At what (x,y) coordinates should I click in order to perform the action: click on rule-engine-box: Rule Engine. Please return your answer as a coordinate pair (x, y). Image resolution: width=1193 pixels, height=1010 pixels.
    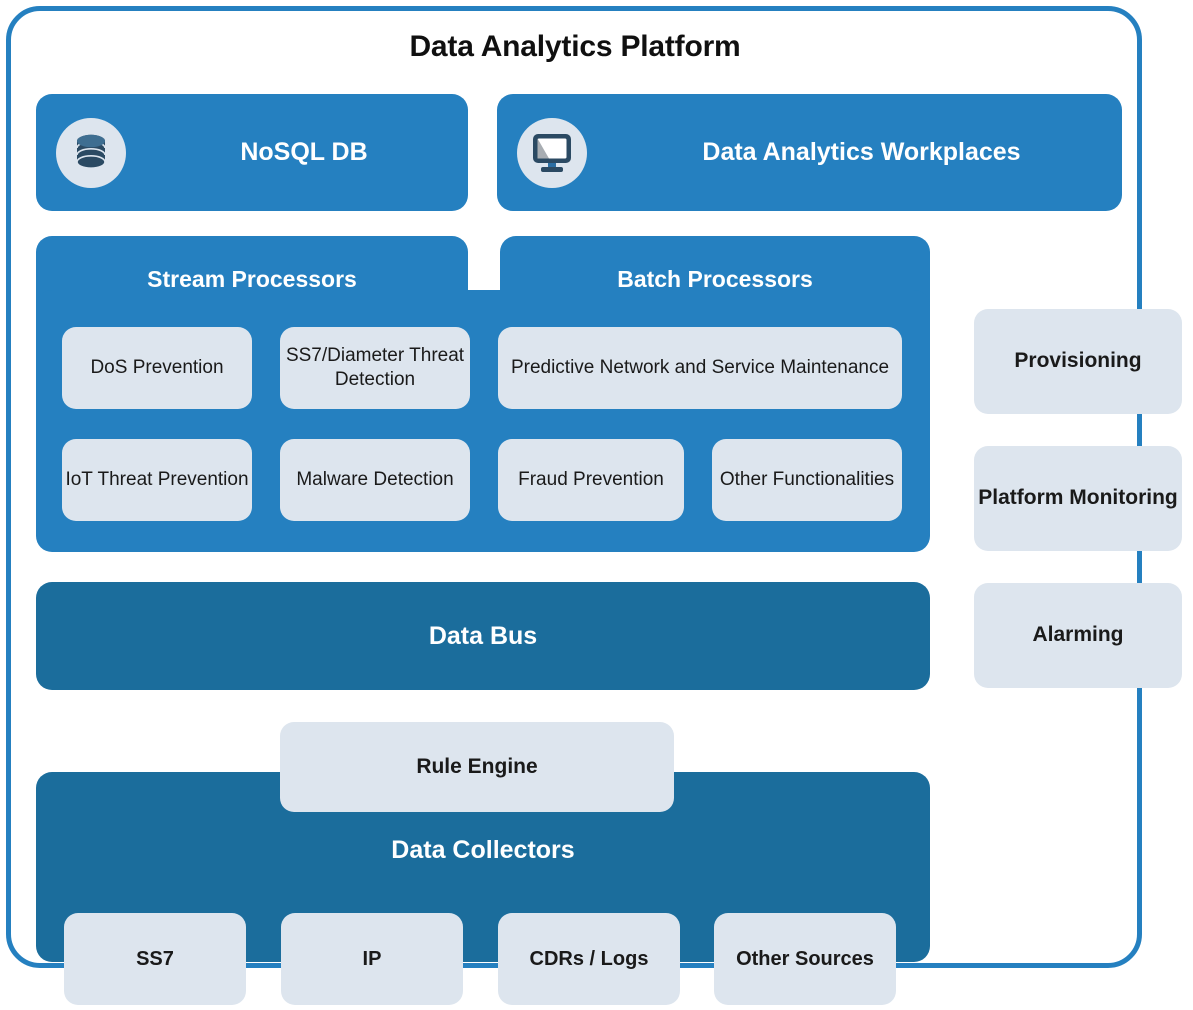
    Looking at the image, I should click on (477, 767).